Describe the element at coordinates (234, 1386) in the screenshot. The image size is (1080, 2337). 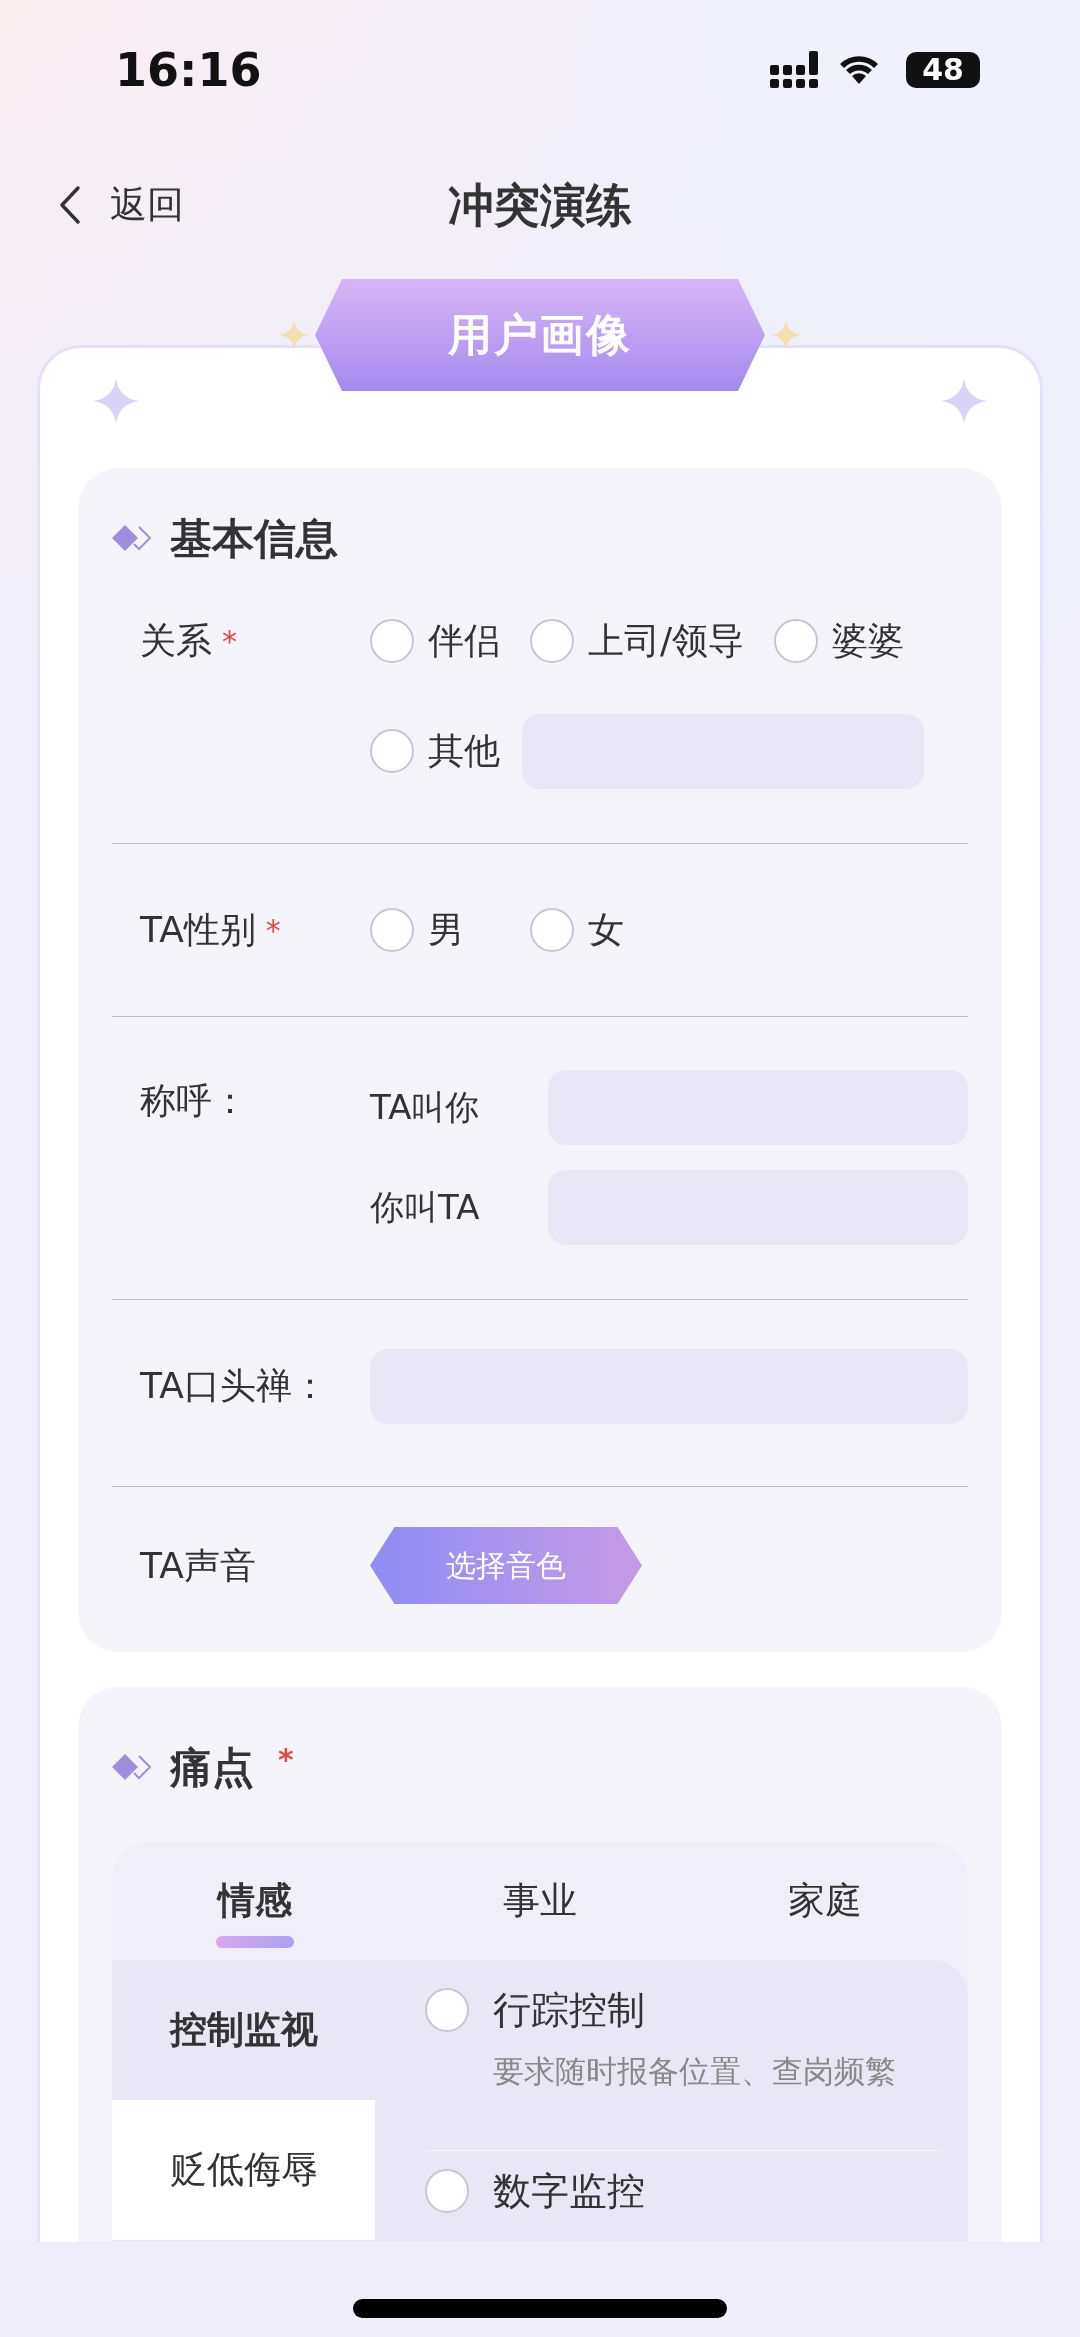
I see `field-label: TA口头禅：` at that location.